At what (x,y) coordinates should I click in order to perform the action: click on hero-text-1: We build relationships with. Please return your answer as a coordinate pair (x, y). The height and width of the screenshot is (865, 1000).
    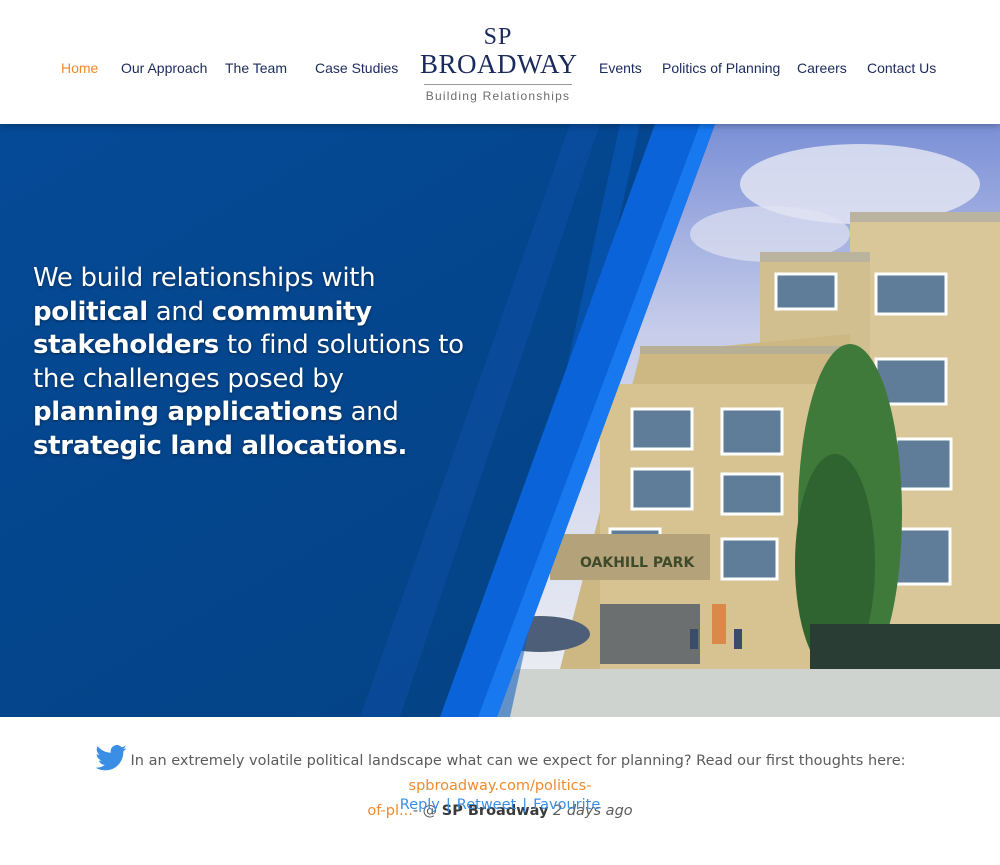
    Looking at the image, I should click on (204, 278).